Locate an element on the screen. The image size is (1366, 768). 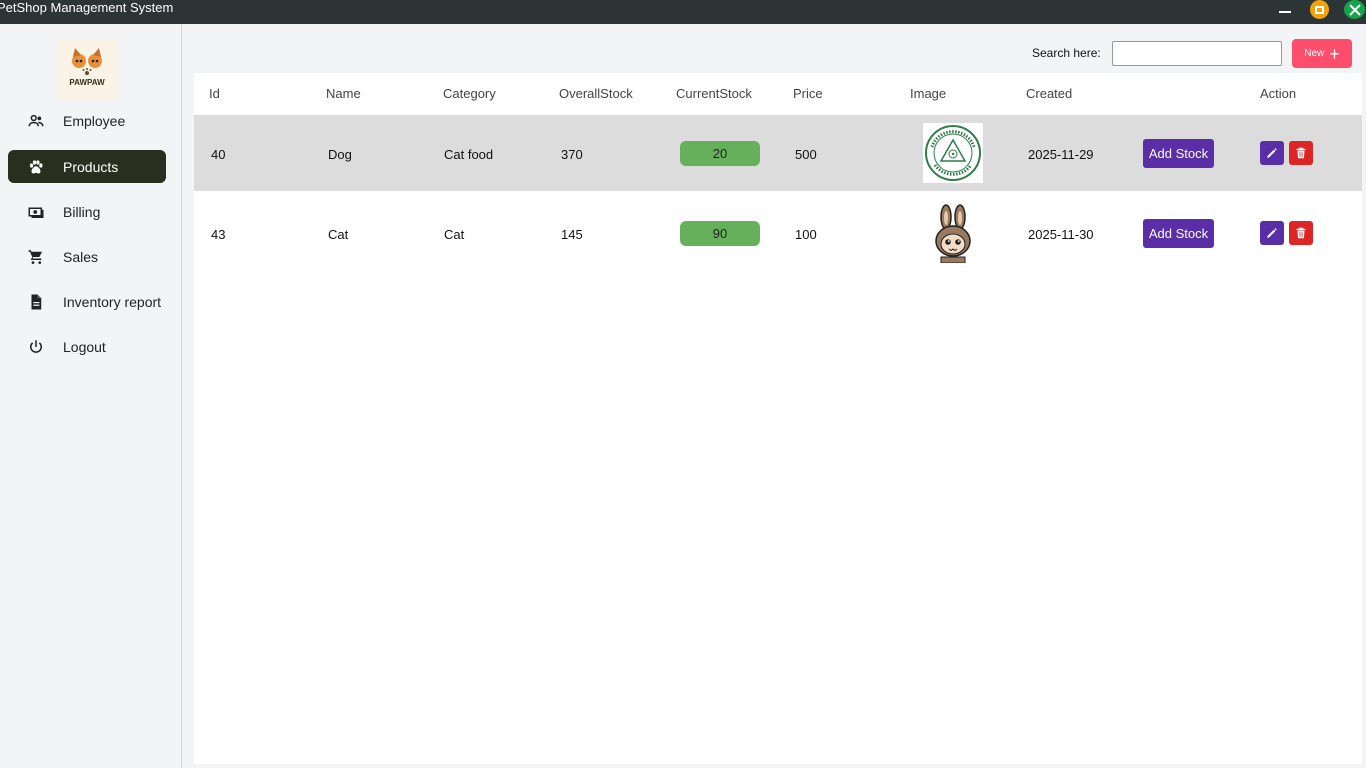
close-button is located at coordinates (1354, 9).